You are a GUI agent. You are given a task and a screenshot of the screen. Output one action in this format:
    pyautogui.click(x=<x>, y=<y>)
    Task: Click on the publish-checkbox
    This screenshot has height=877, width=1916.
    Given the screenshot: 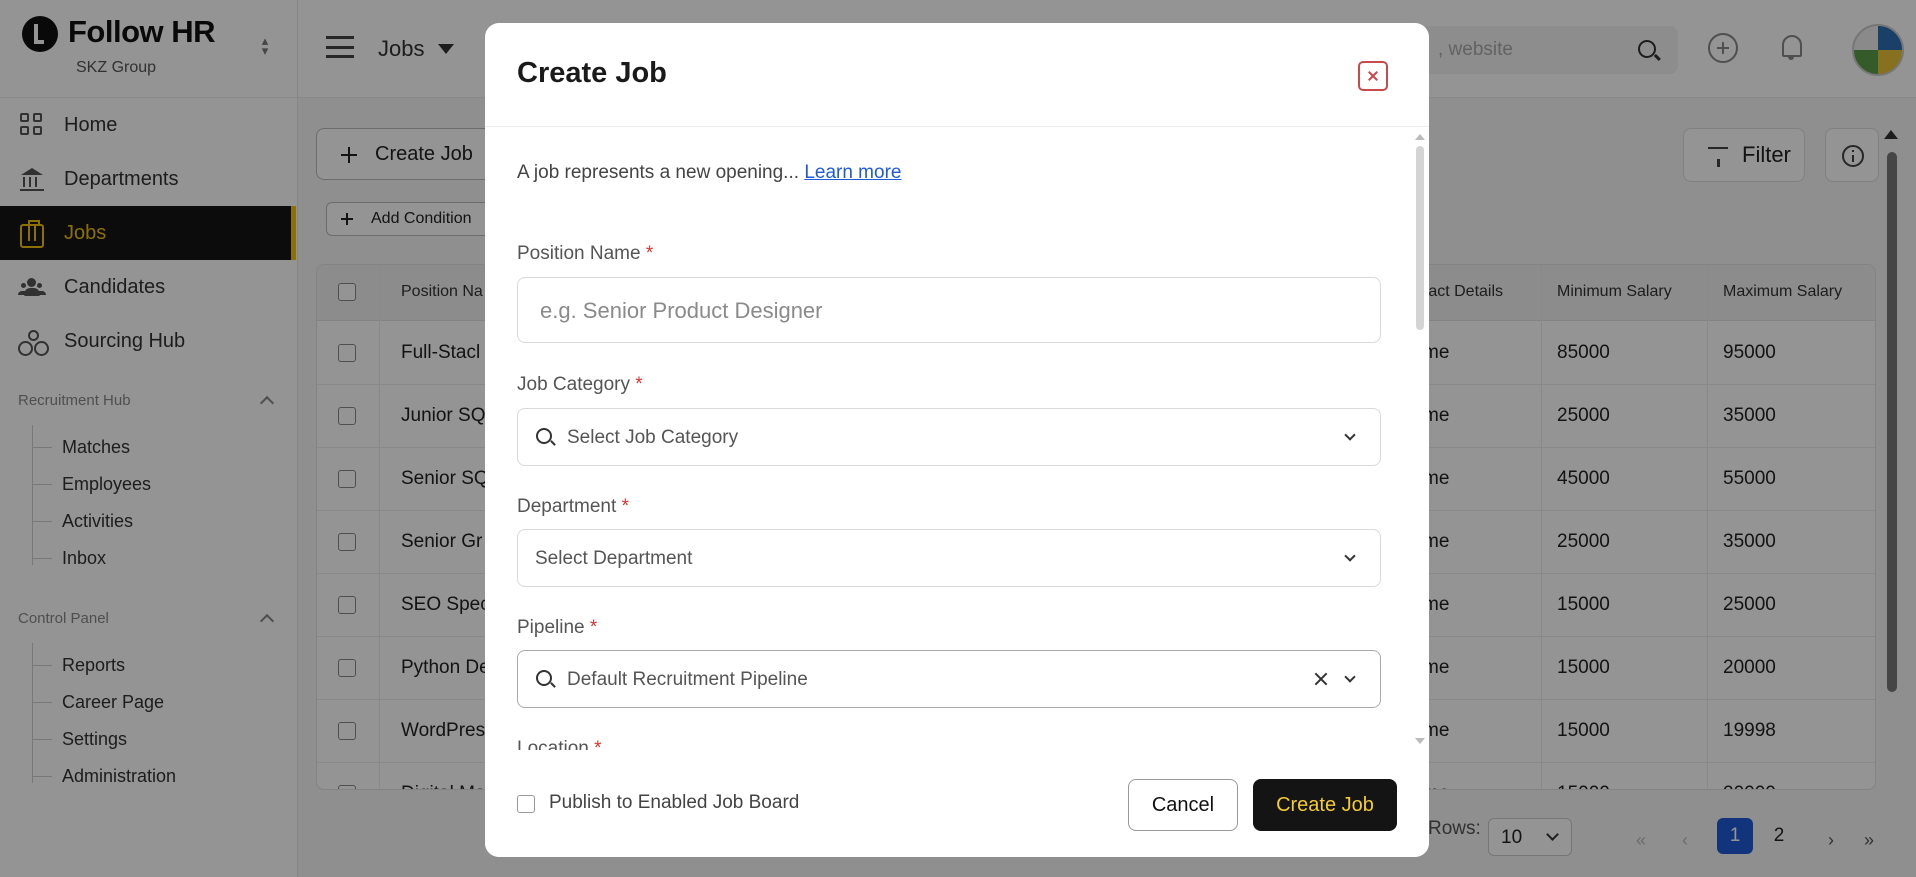 What is the action you would take?
    pyautogui.click(x=526, y=804)
    